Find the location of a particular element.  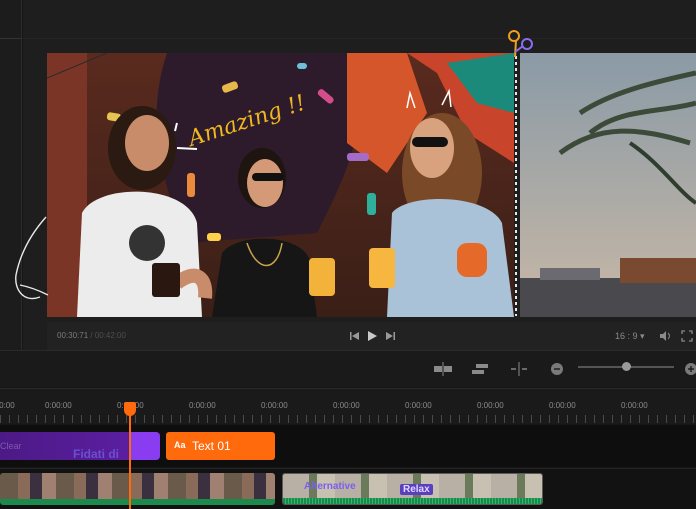

current-time: 00:30:71 is located at coordinates (73, 335).